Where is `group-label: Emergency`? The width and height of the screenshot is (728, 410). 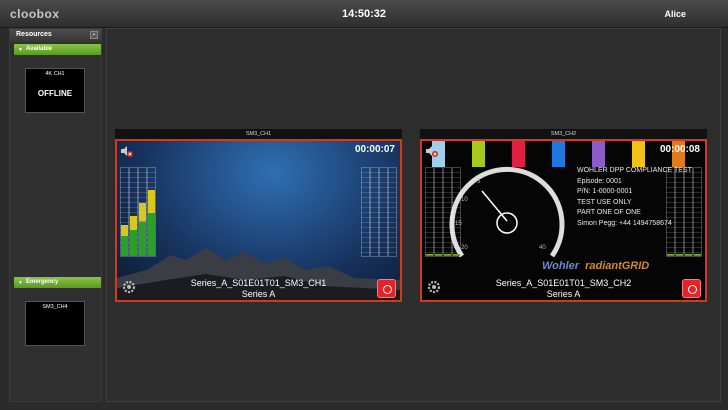
group-label: Emergency is located at coordinates (42, 282).